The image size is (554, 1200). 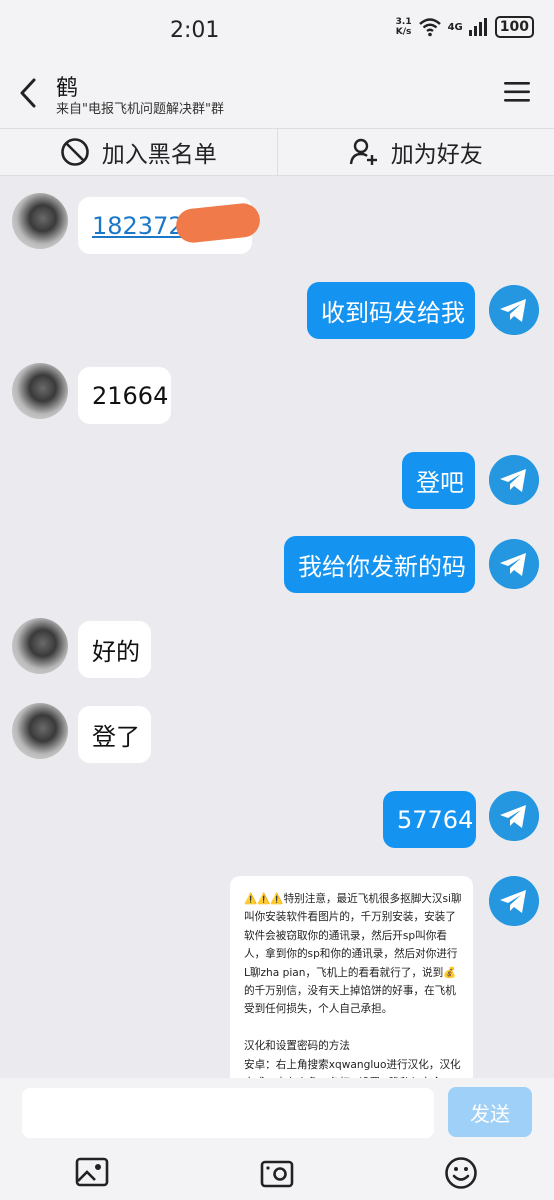 What do you see at coordinates (159, 155) in the screenshot?
I see `blacklist-label: 加入黑名单` at bounding box center [159, 155].